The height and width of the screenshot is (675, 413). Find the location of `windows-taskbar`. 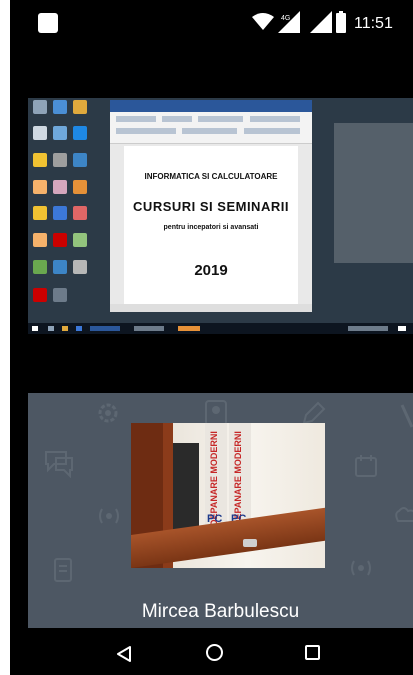

windows-taskbar is located at coordinates (220, 328).